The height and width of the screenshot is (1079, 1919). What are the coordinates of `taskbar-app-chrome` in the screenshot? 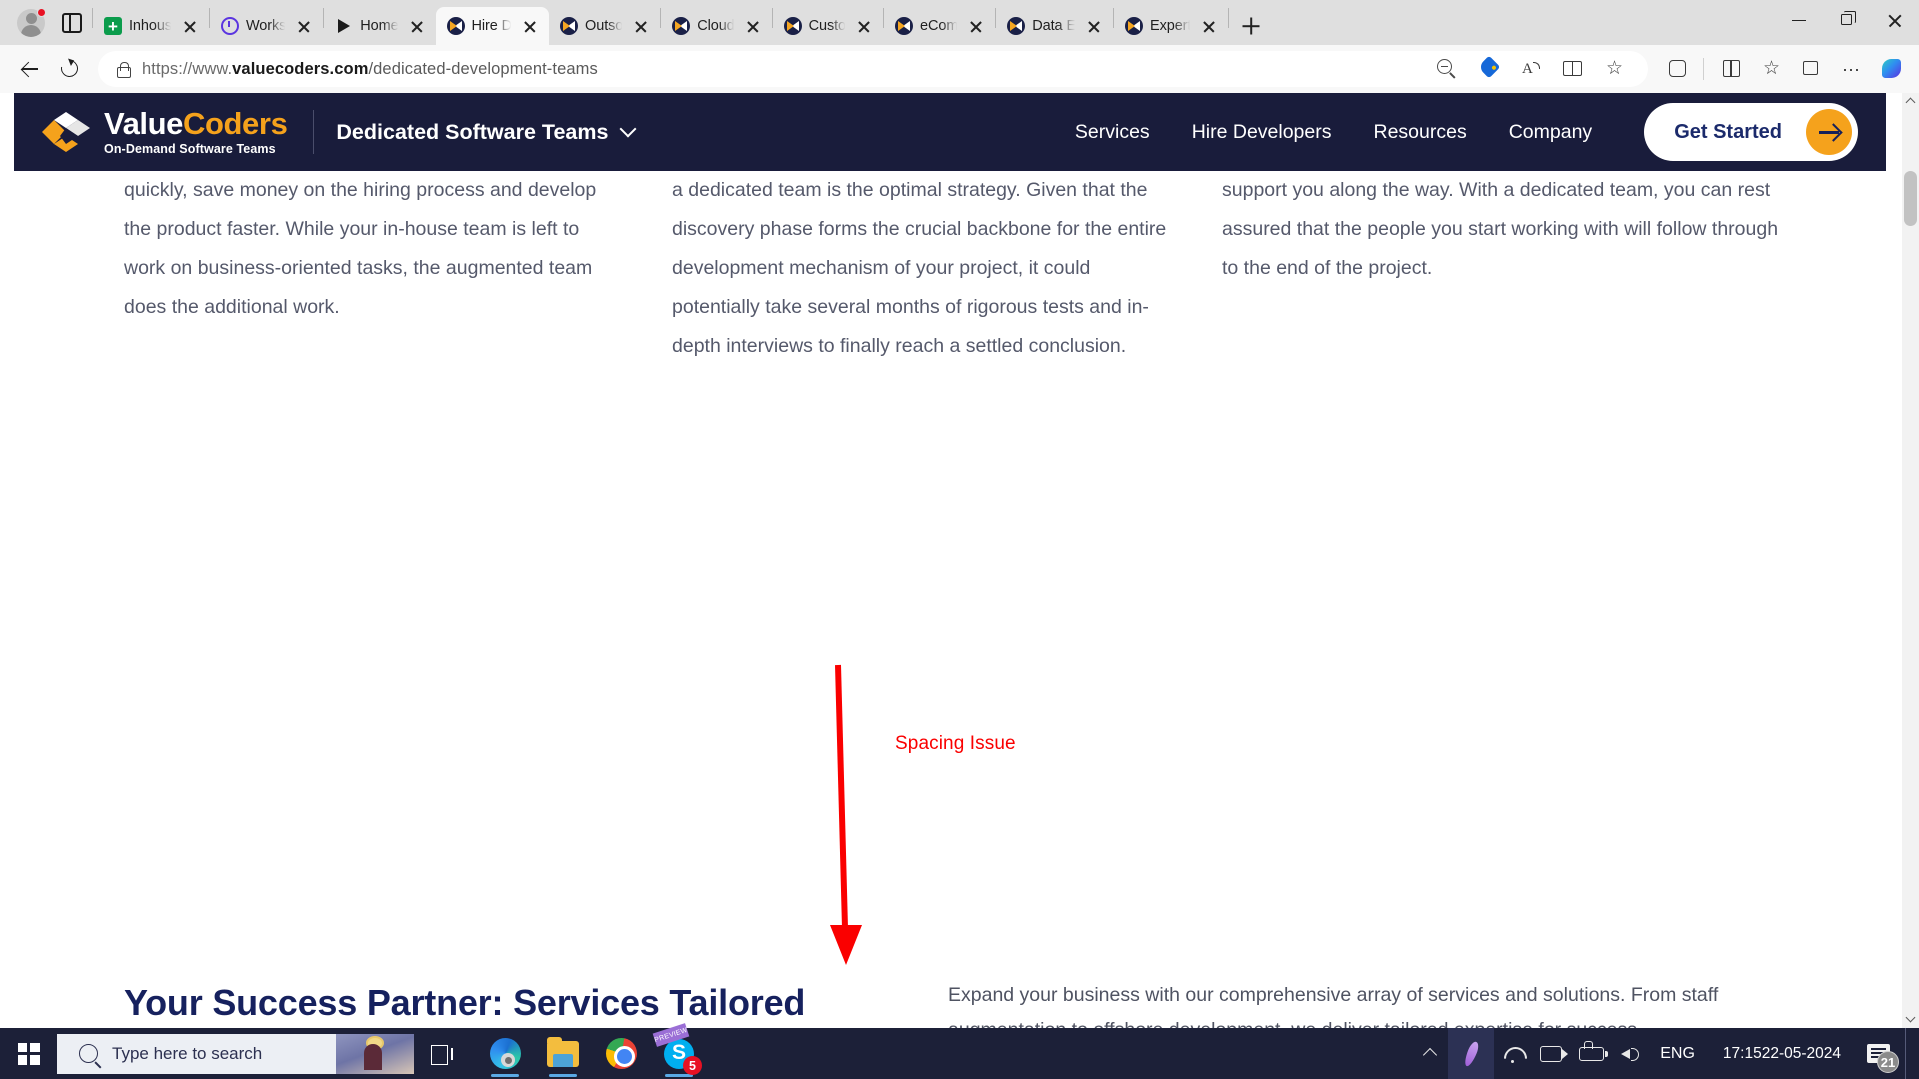 It's located at (621, 1053).